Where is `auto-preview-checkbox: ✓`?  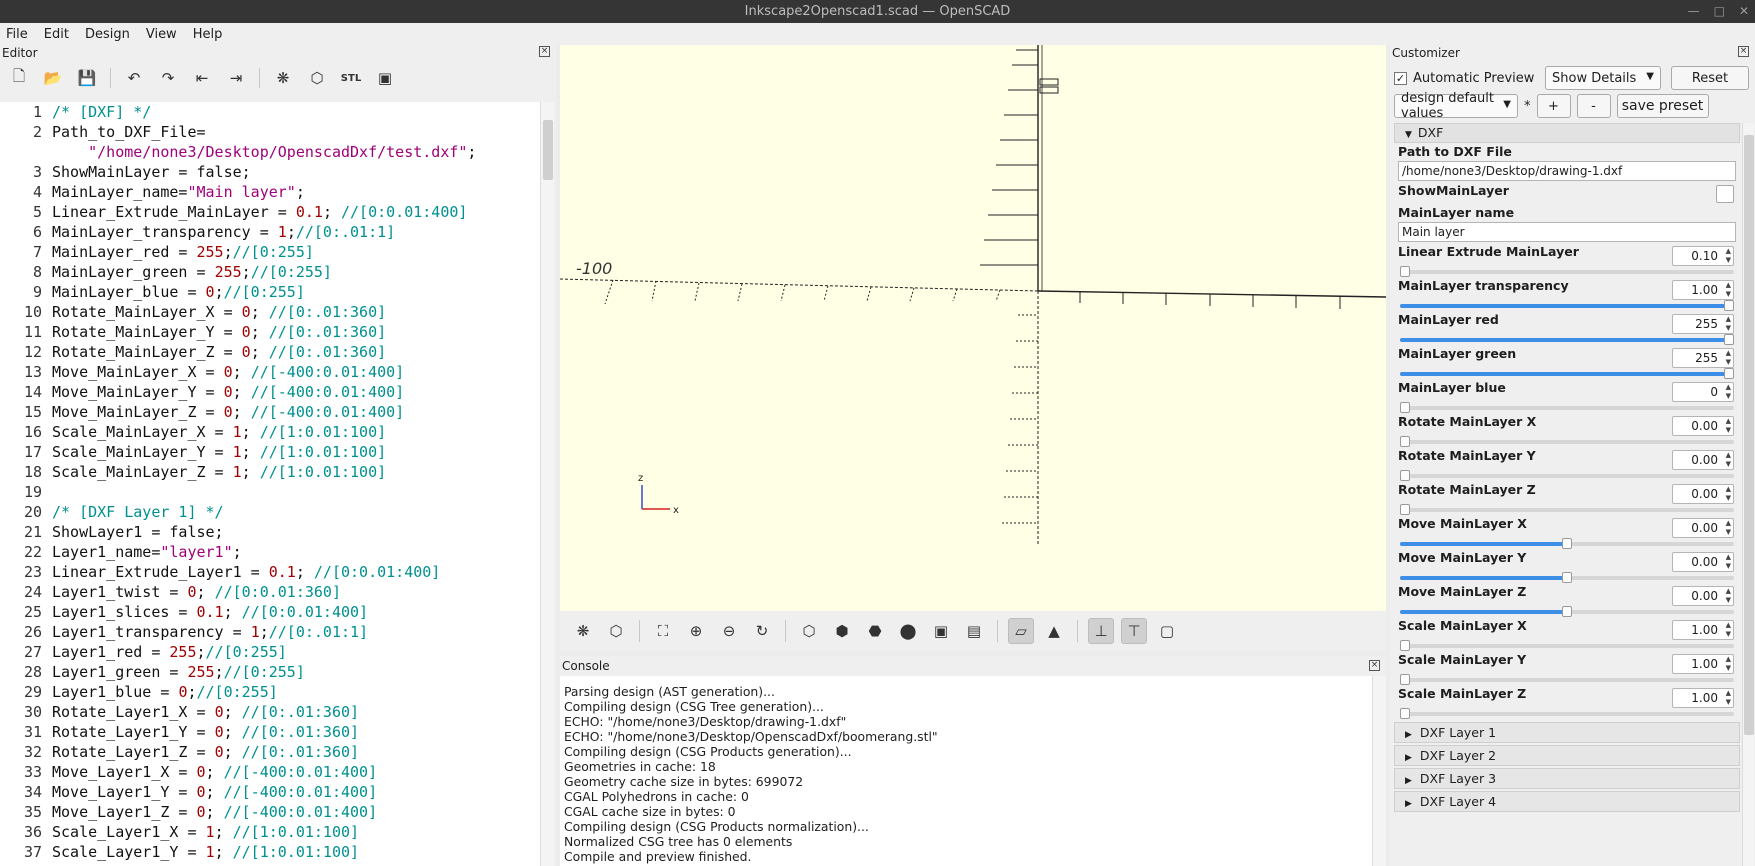 auto-preview-checkbox: ✓ is located at coordinates (1400, 78).